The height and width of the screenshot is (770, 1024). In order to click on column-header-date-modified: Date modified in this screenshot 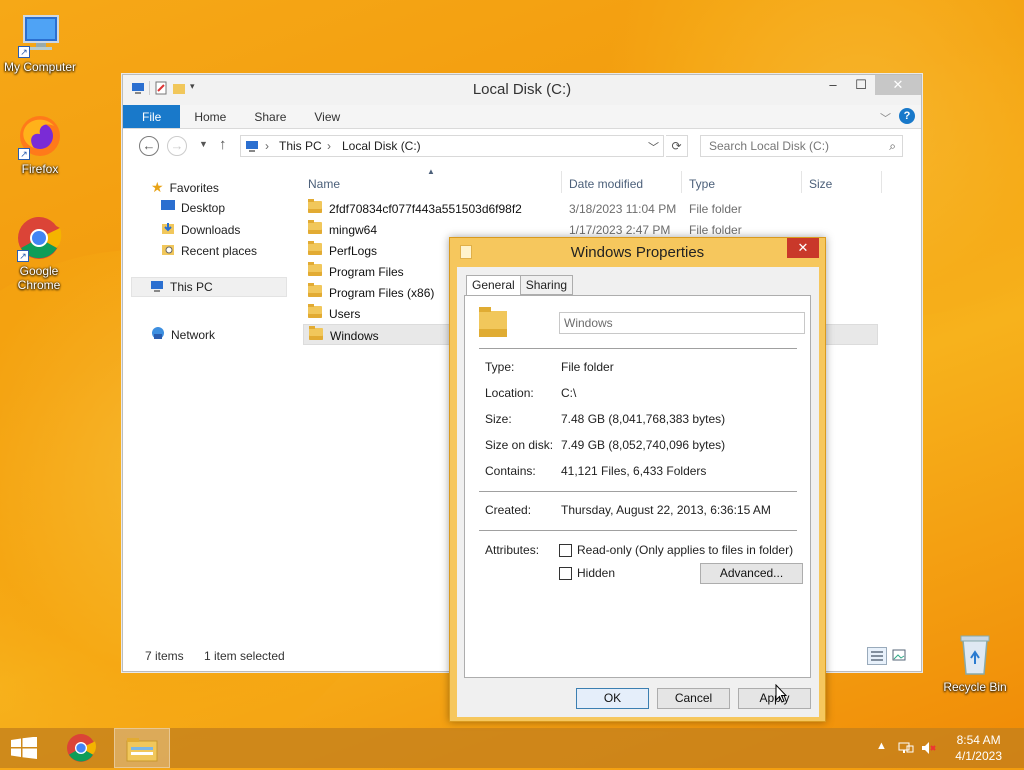, I will do `click(606, 184)`.